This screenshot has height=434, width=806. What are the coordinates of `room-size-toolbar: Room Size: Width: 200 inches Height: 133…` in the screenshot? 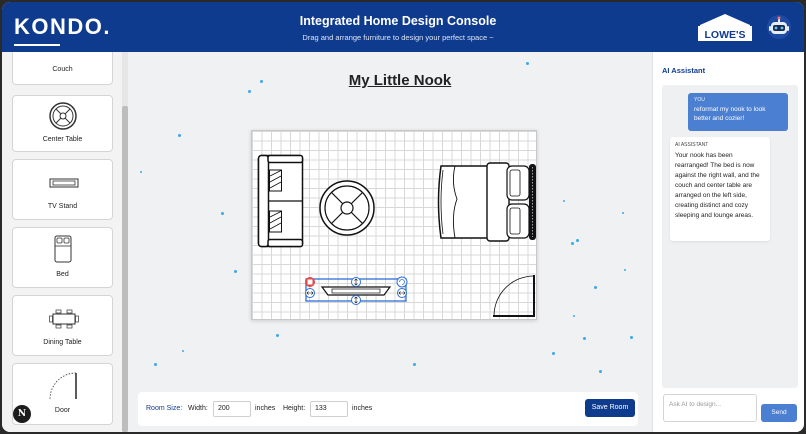 It's located at (388, 409).